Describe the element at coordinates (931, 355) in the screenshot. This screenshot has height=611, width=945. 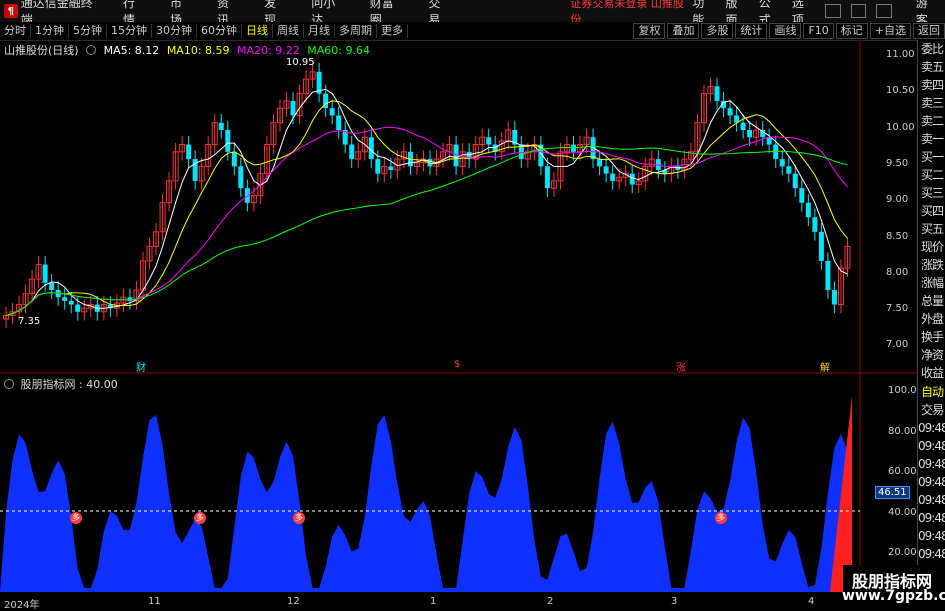
I see `sidebar-item: 净资` at that location.